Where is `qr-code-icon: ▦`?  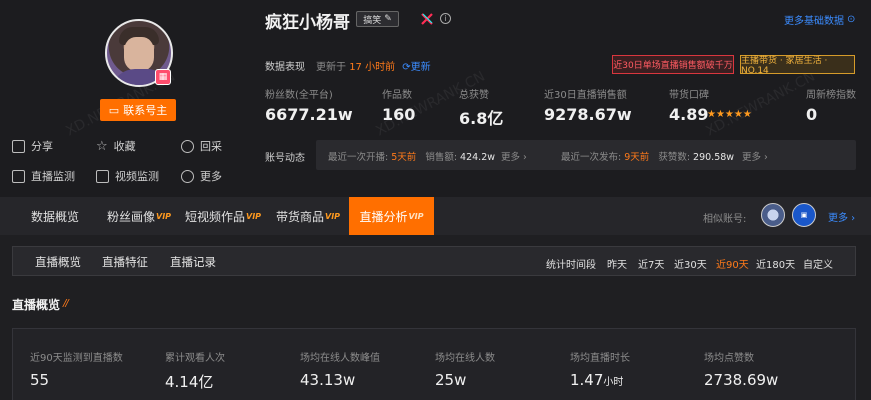 qr-code-icon: ▦ is located at coordinates (163, 77).